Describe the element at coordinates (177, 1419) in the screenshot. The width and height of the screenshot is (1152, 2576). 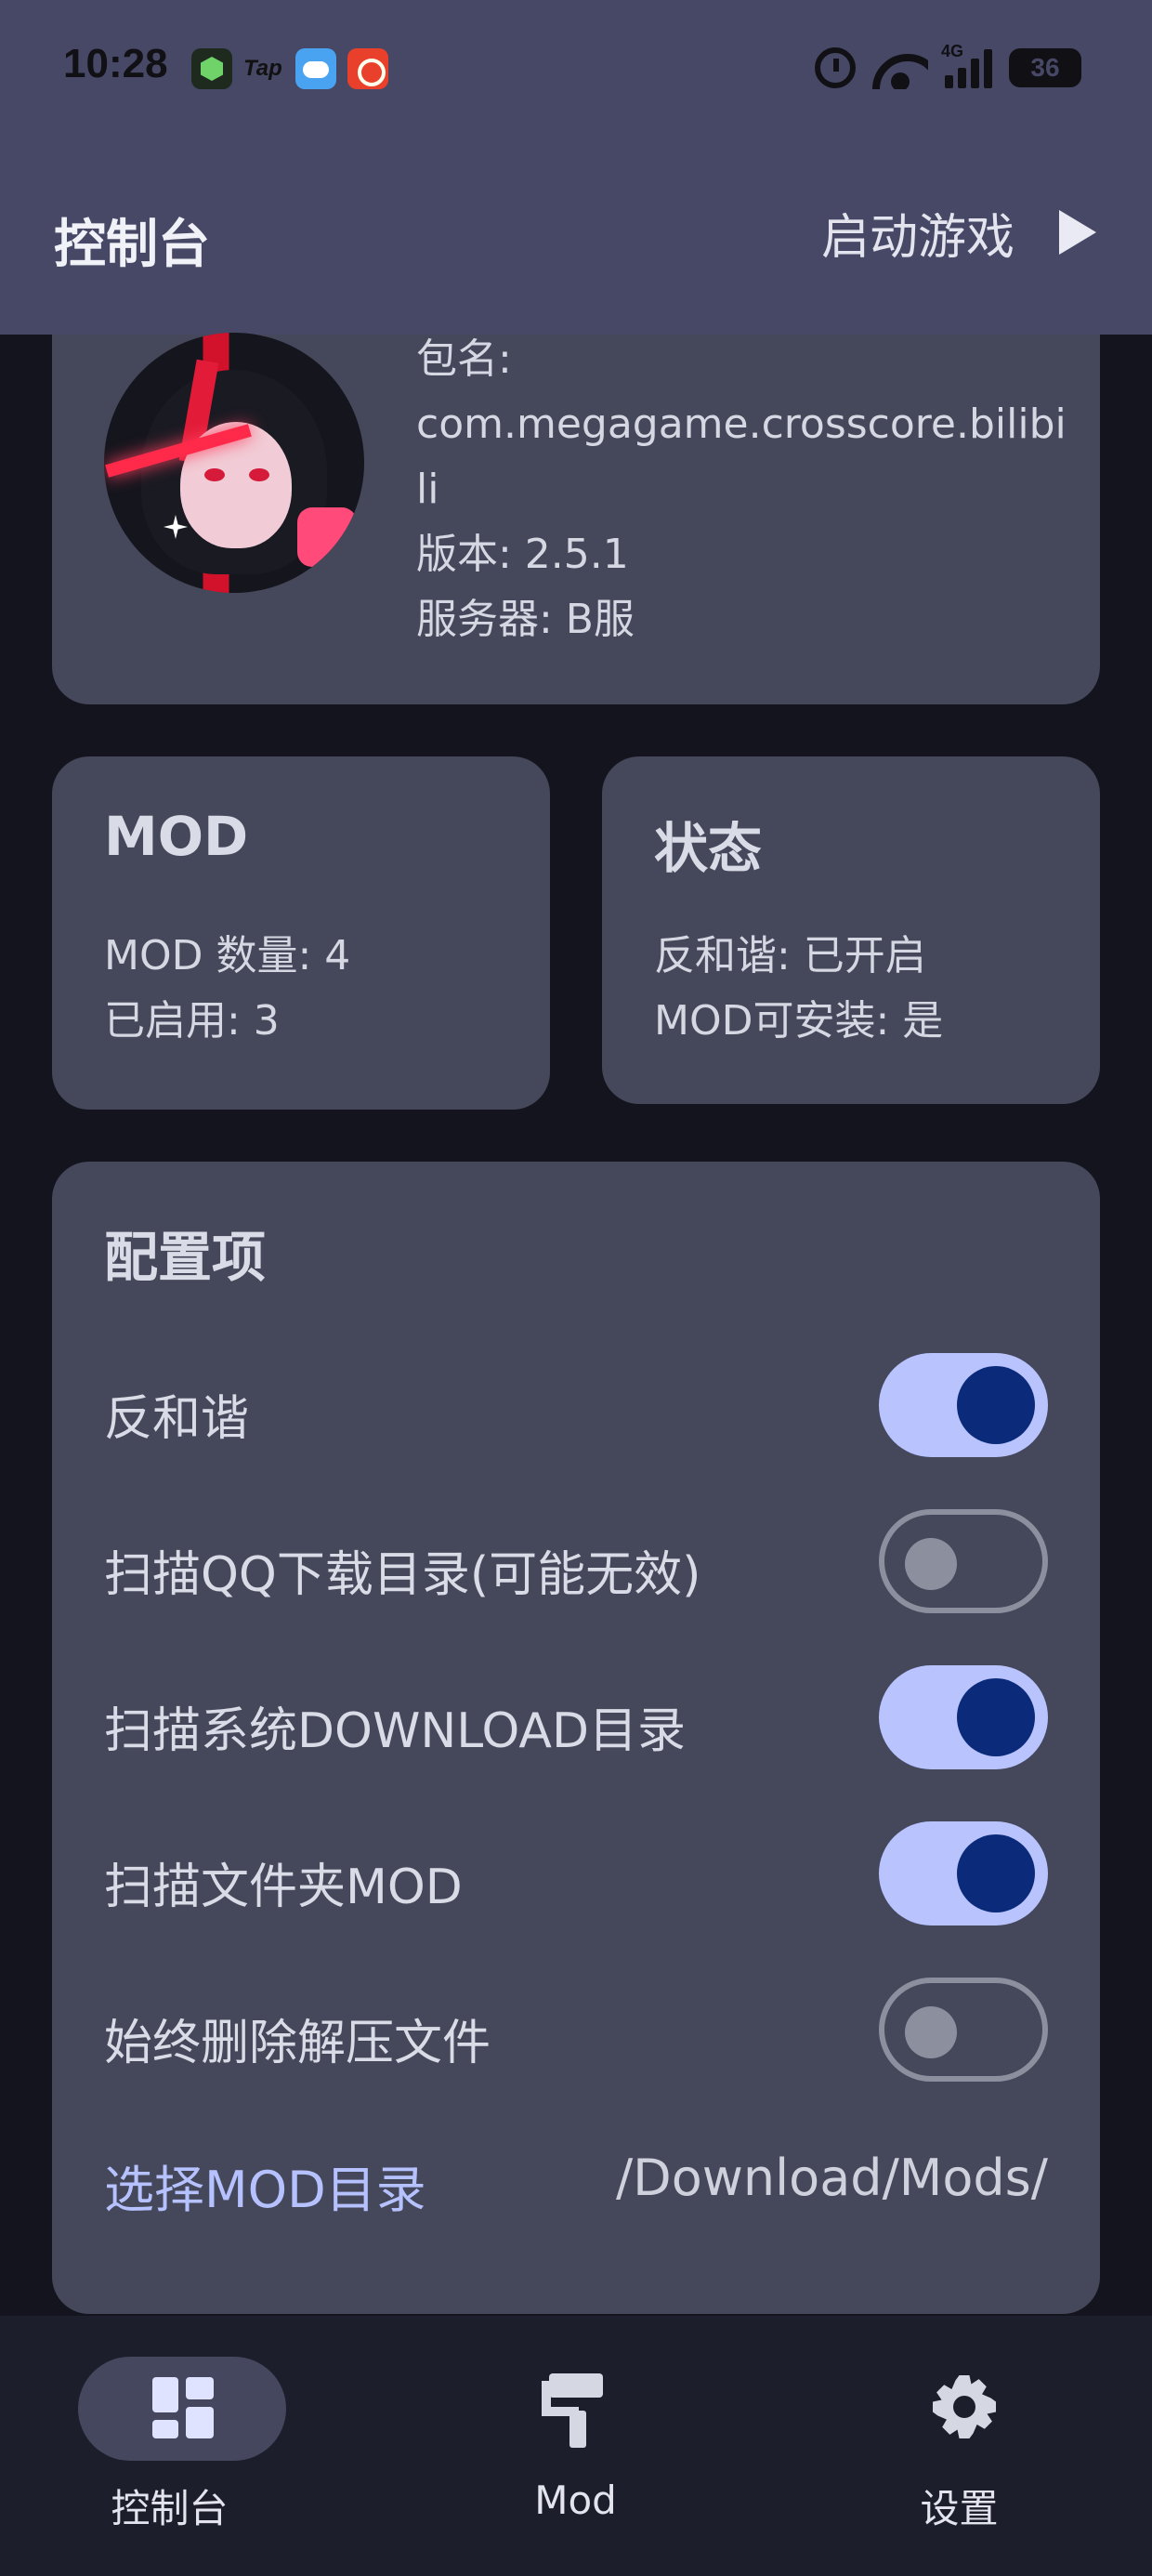
I see `config-label: 反和谐` at that location.